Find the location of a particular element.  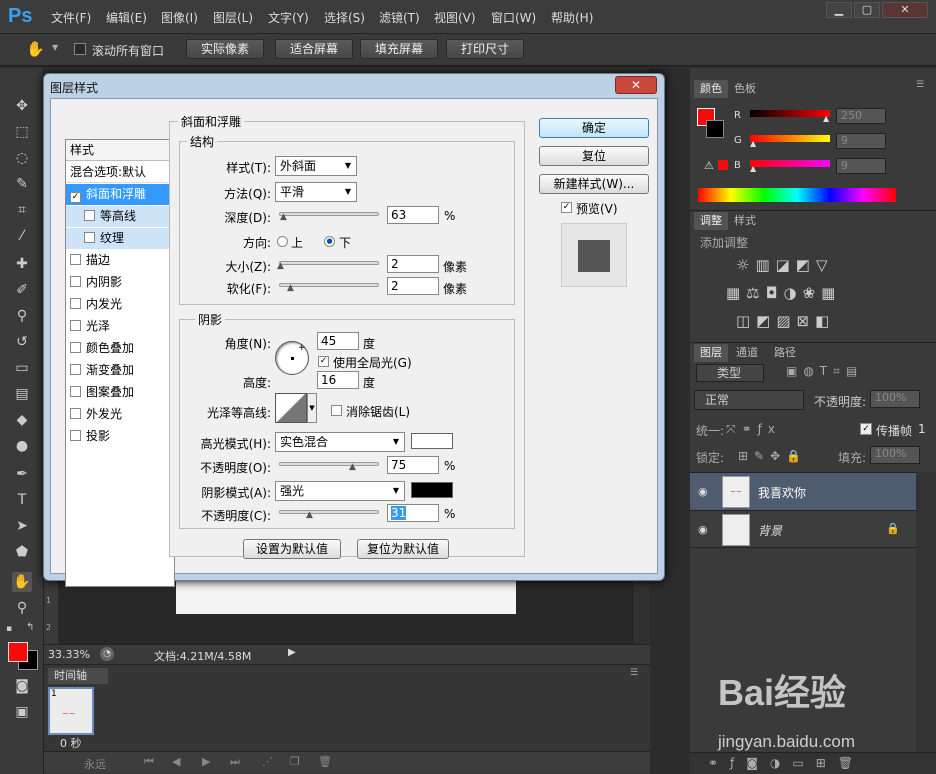

first-frame-icon: ⏮ is located at coordinates (149, 762).